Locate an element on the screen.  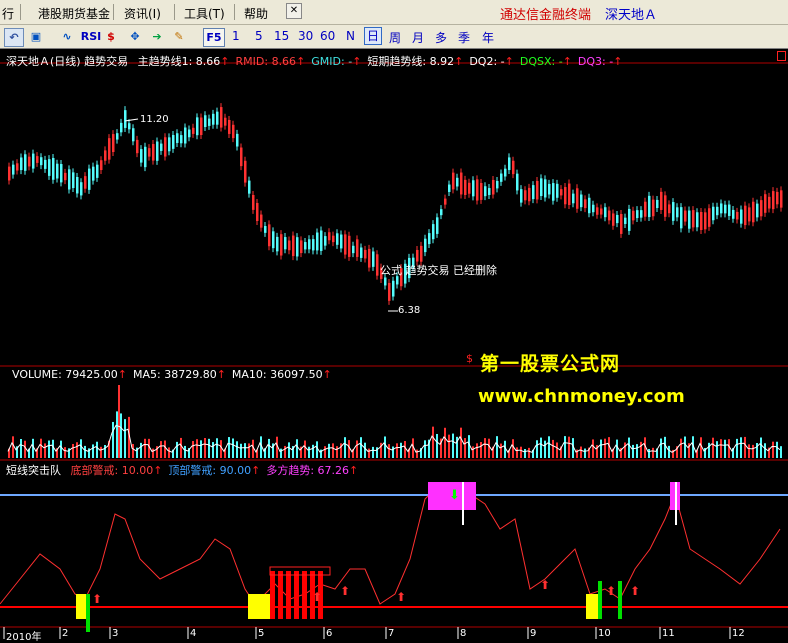
menu-item-hk-futures-funds: 港股期货基金 is located at coordinates (74, 13).